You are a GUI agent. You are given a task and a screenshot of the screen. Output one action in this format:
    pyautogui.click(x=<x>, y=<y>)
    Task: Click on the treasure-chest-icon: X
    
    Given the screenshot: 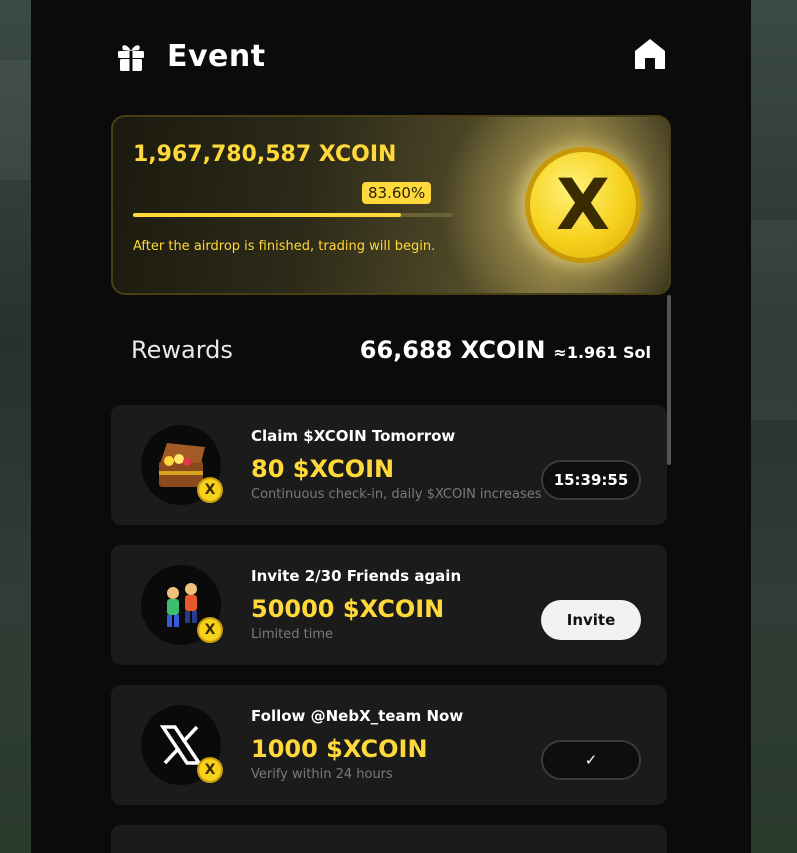 What is the action you would take?
    pyautogui.click(x=182, y=465)
    